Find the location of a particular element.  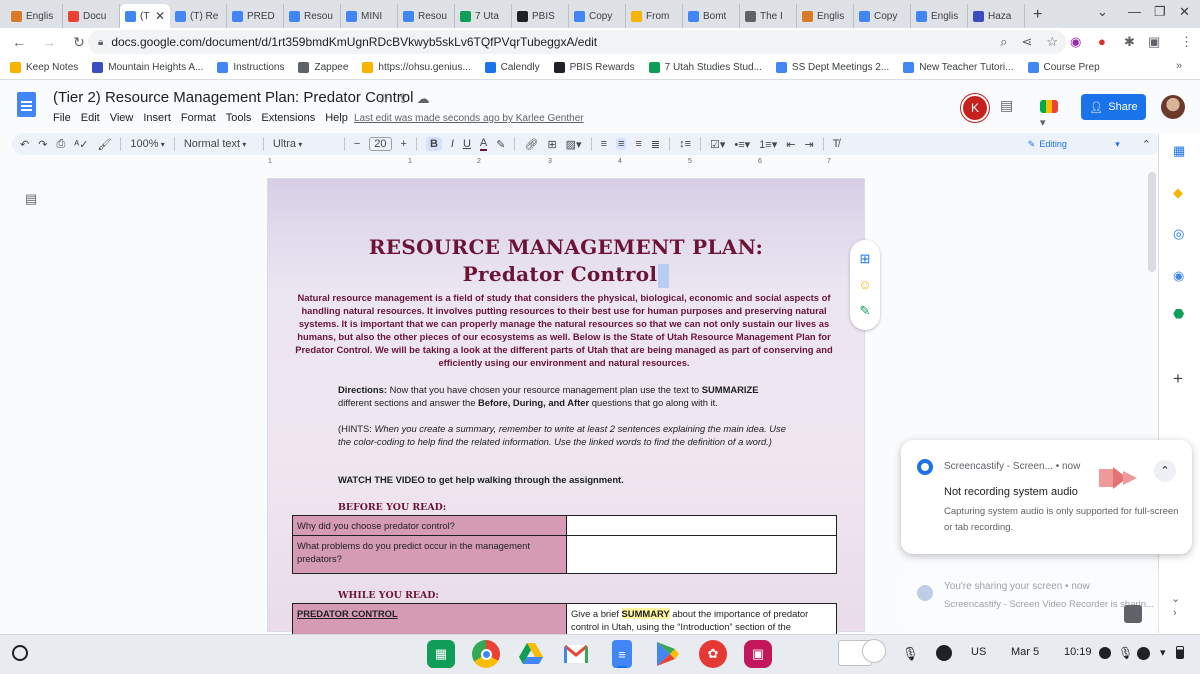

wifi-icon: ▾ is located at coordinates (1163, 652).